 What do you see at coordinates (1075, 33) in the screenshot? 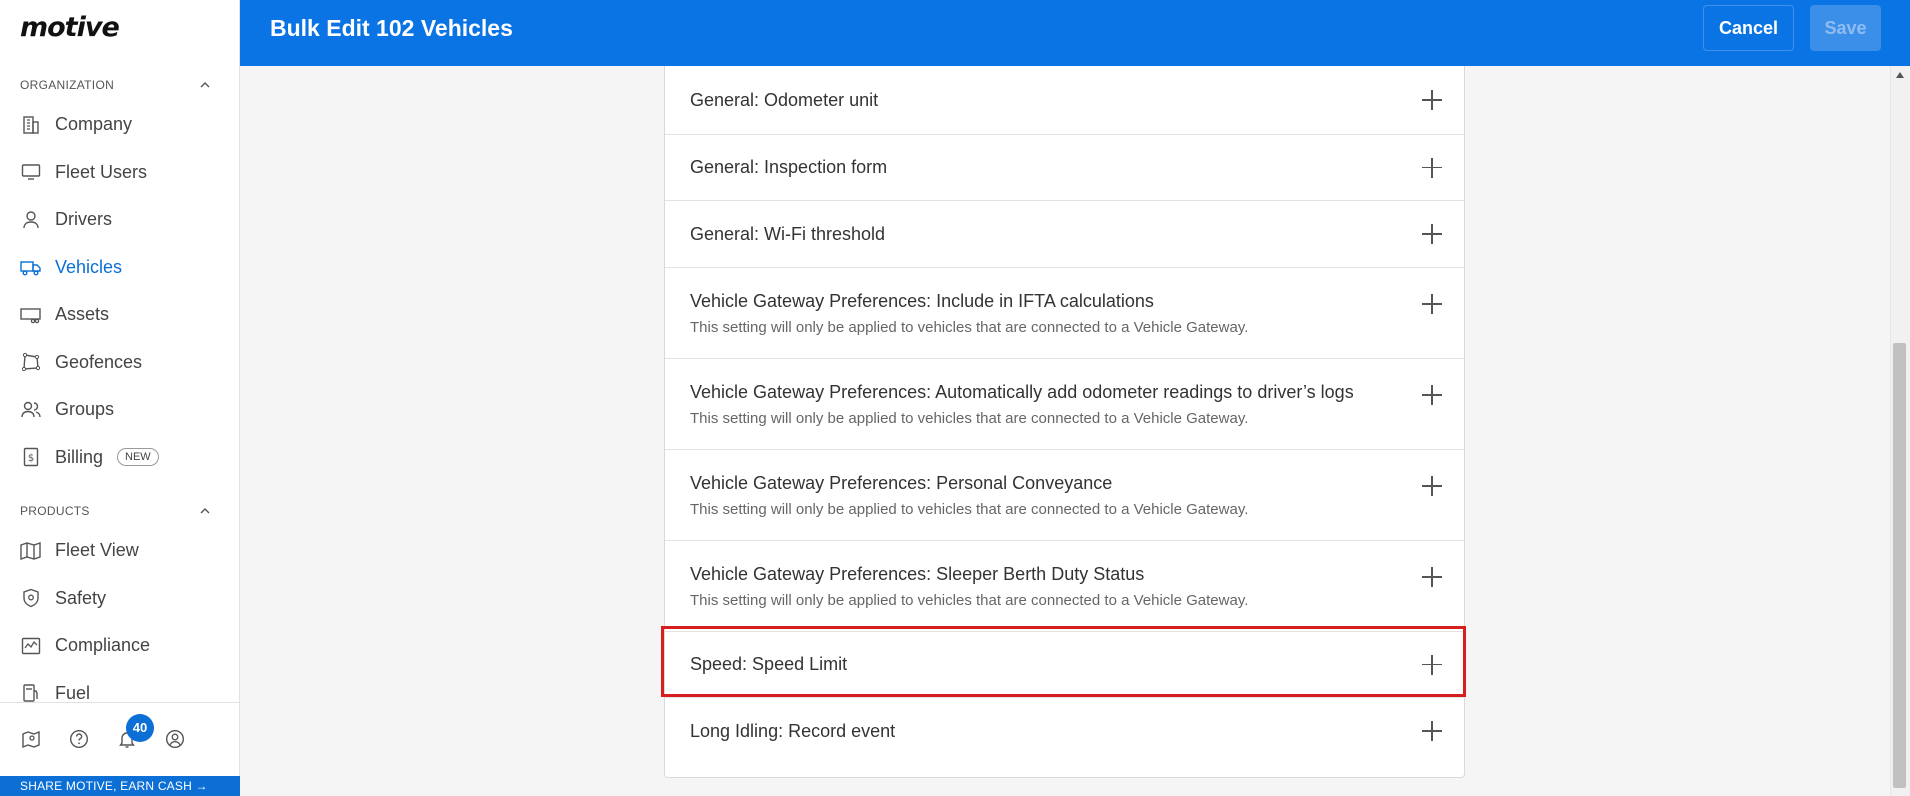
I see `page-header: Bulk Edit 102 Vehicles` at bounding box center [1075, 33].